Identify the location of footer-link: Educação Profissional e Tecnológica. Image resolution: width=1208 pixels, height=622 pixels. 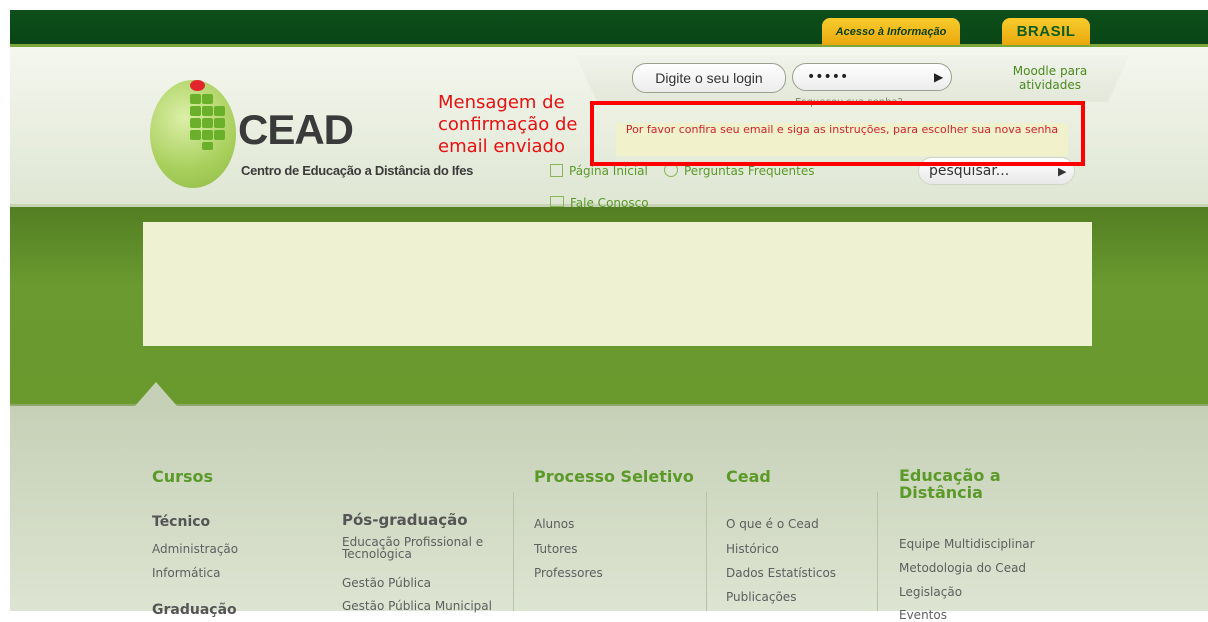
(422, 548).